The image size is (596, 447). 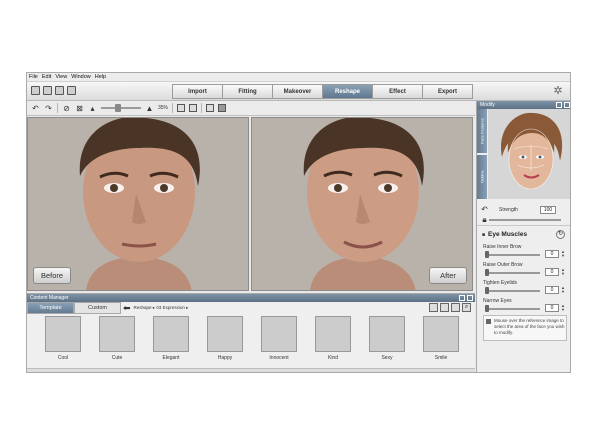 I want to click on zoom-slider, so click(x=121, y=108).